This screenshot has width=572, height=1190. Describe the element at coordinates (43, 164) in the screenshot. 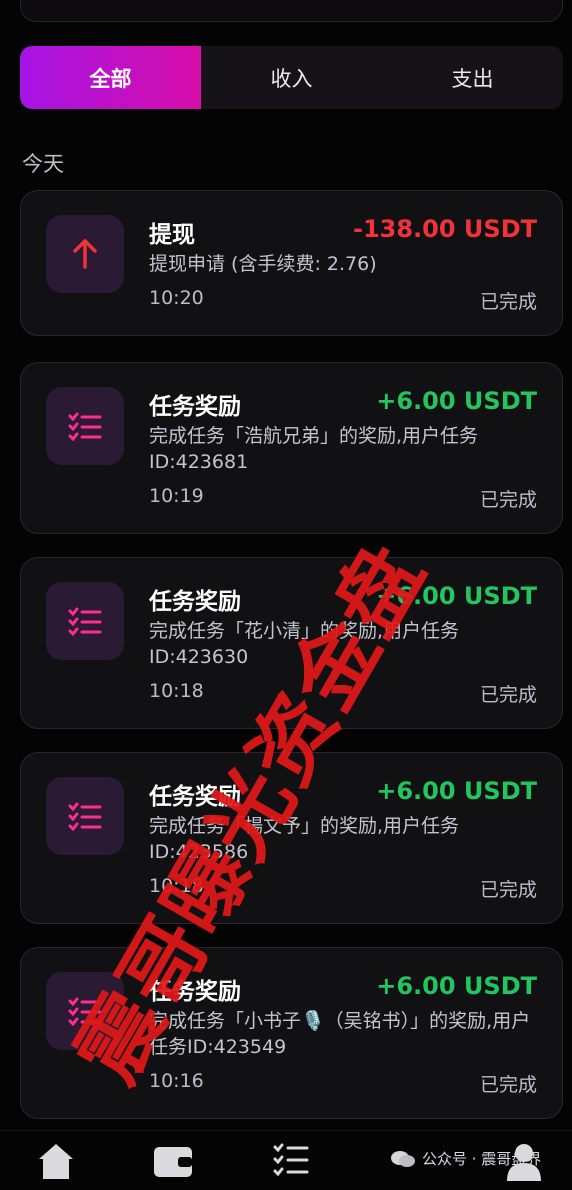

I see `section-title-today: 今天` at that location.